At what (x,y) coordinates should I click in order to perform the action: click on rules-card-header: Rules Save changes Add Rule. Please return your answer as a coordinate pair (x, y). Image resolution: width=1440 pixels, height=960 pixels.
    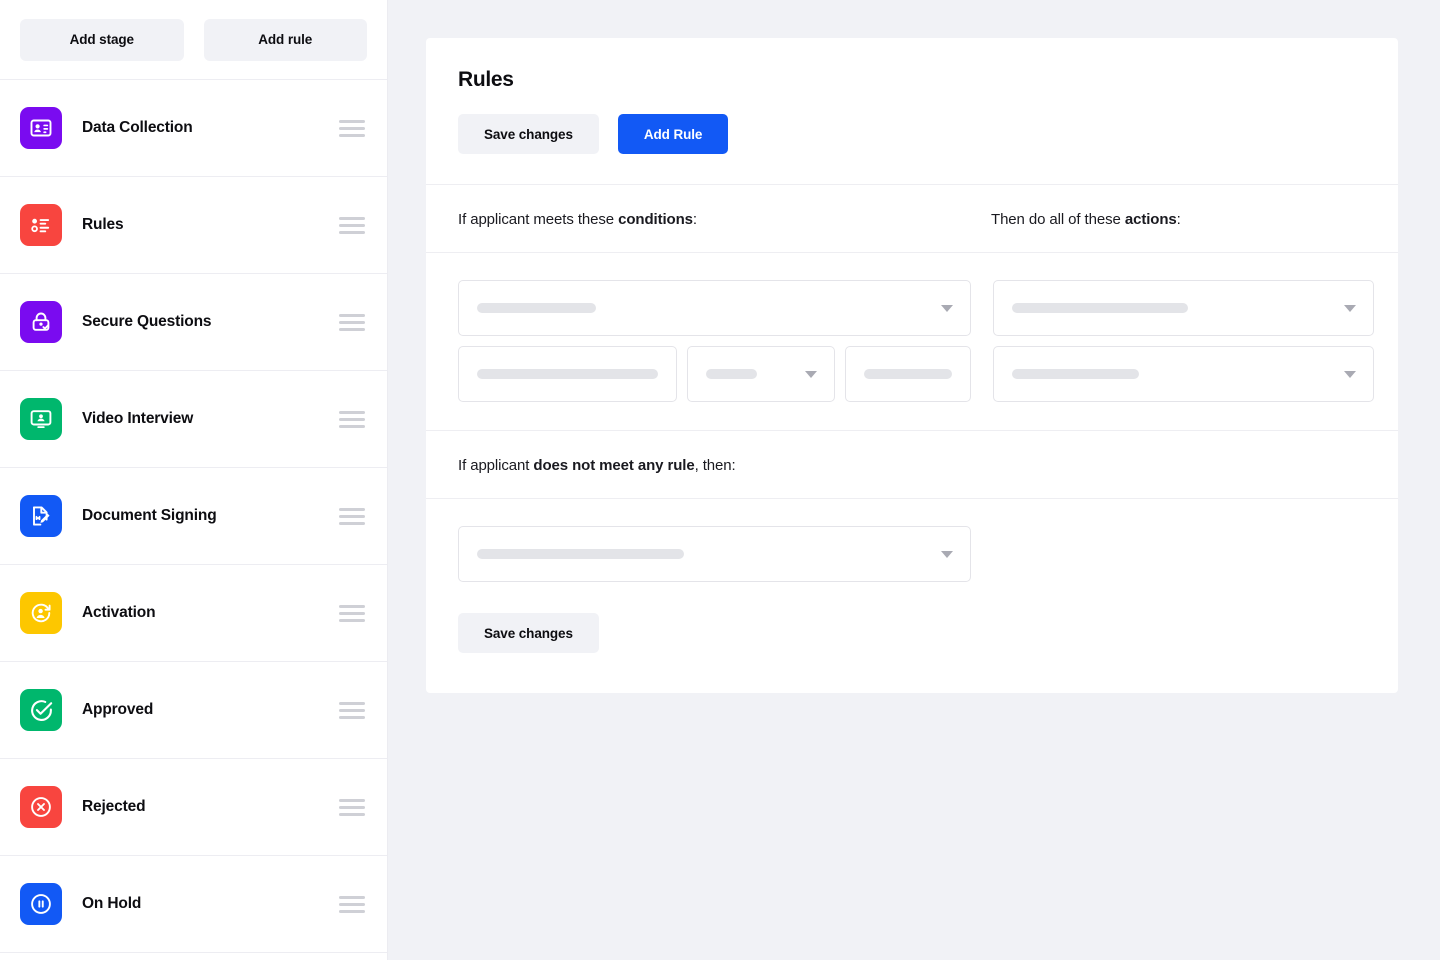
    Looking at the image, I should click on (912, 111).